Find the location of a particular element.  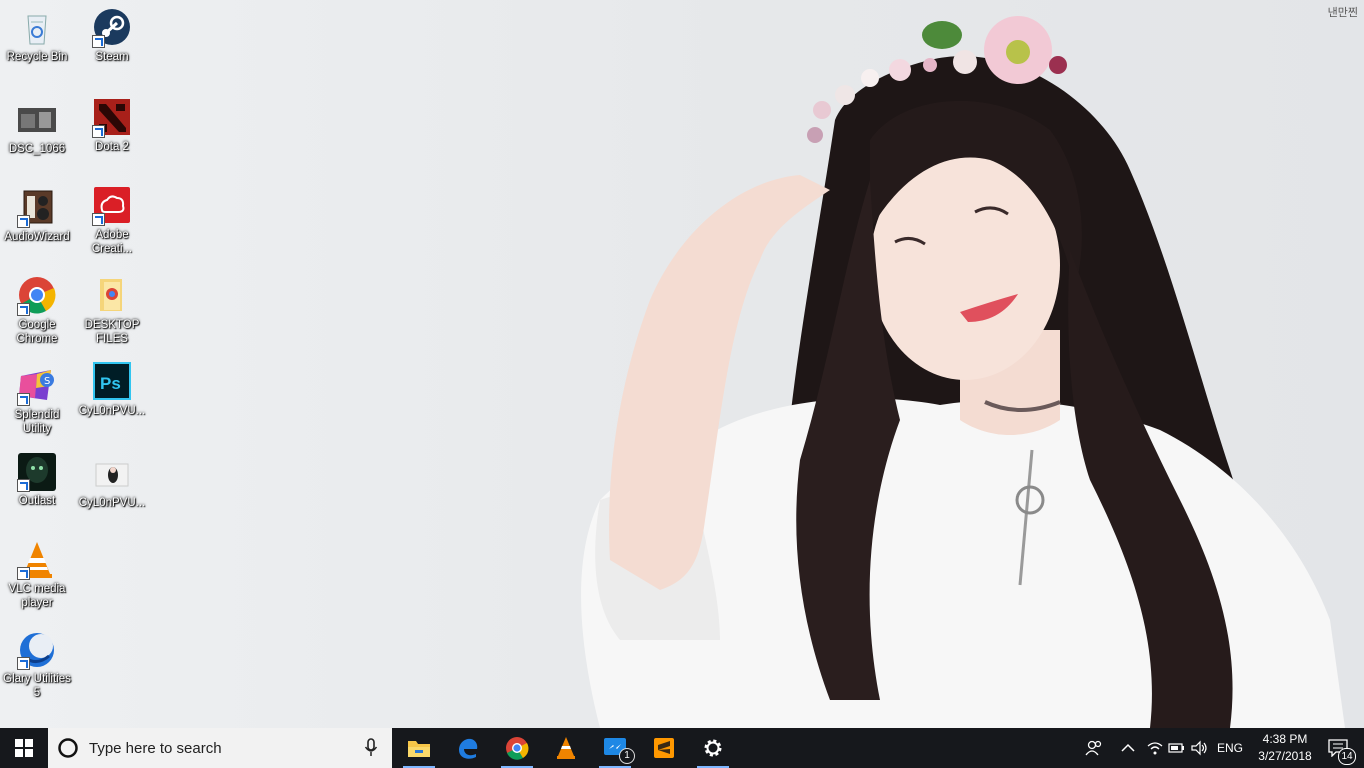

desktop-icon-recycle-bin: Recycle Bin is located at coordinates (37, 36).